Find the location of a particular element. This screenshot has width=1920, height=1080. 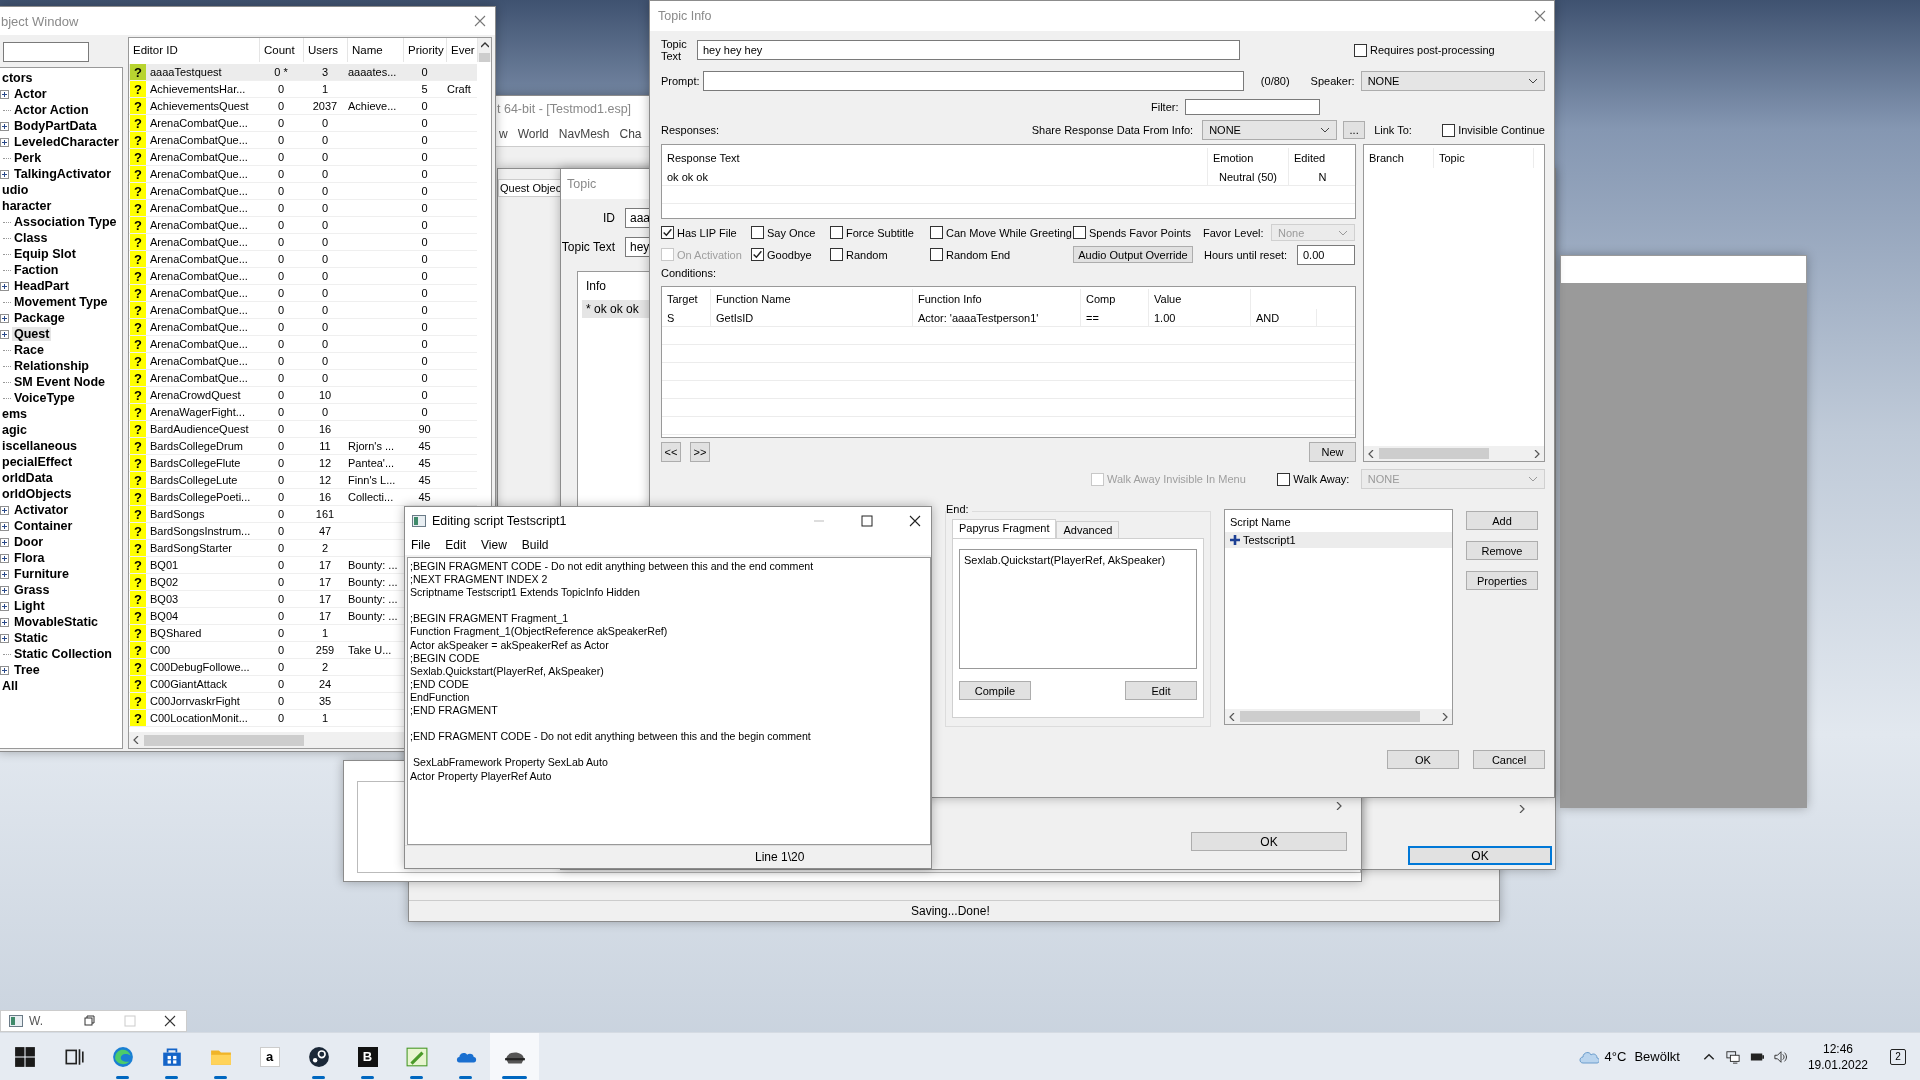

menu-item: World is located at coordinates (533, 134).